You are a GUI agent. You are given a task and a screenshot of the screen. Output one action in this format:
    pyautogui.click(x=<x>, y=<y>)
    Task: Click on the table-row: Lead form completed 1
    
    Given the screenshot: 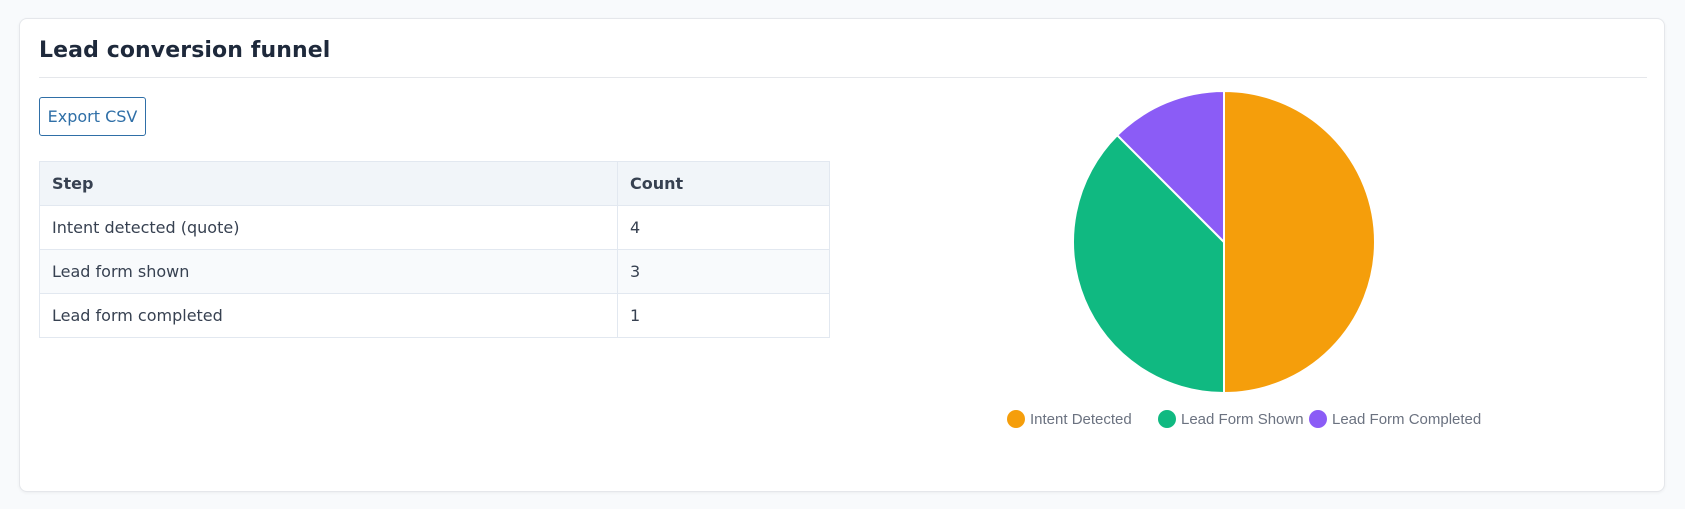 What is the action you would take?
    pyautogui.click(x=434, y=315)
    